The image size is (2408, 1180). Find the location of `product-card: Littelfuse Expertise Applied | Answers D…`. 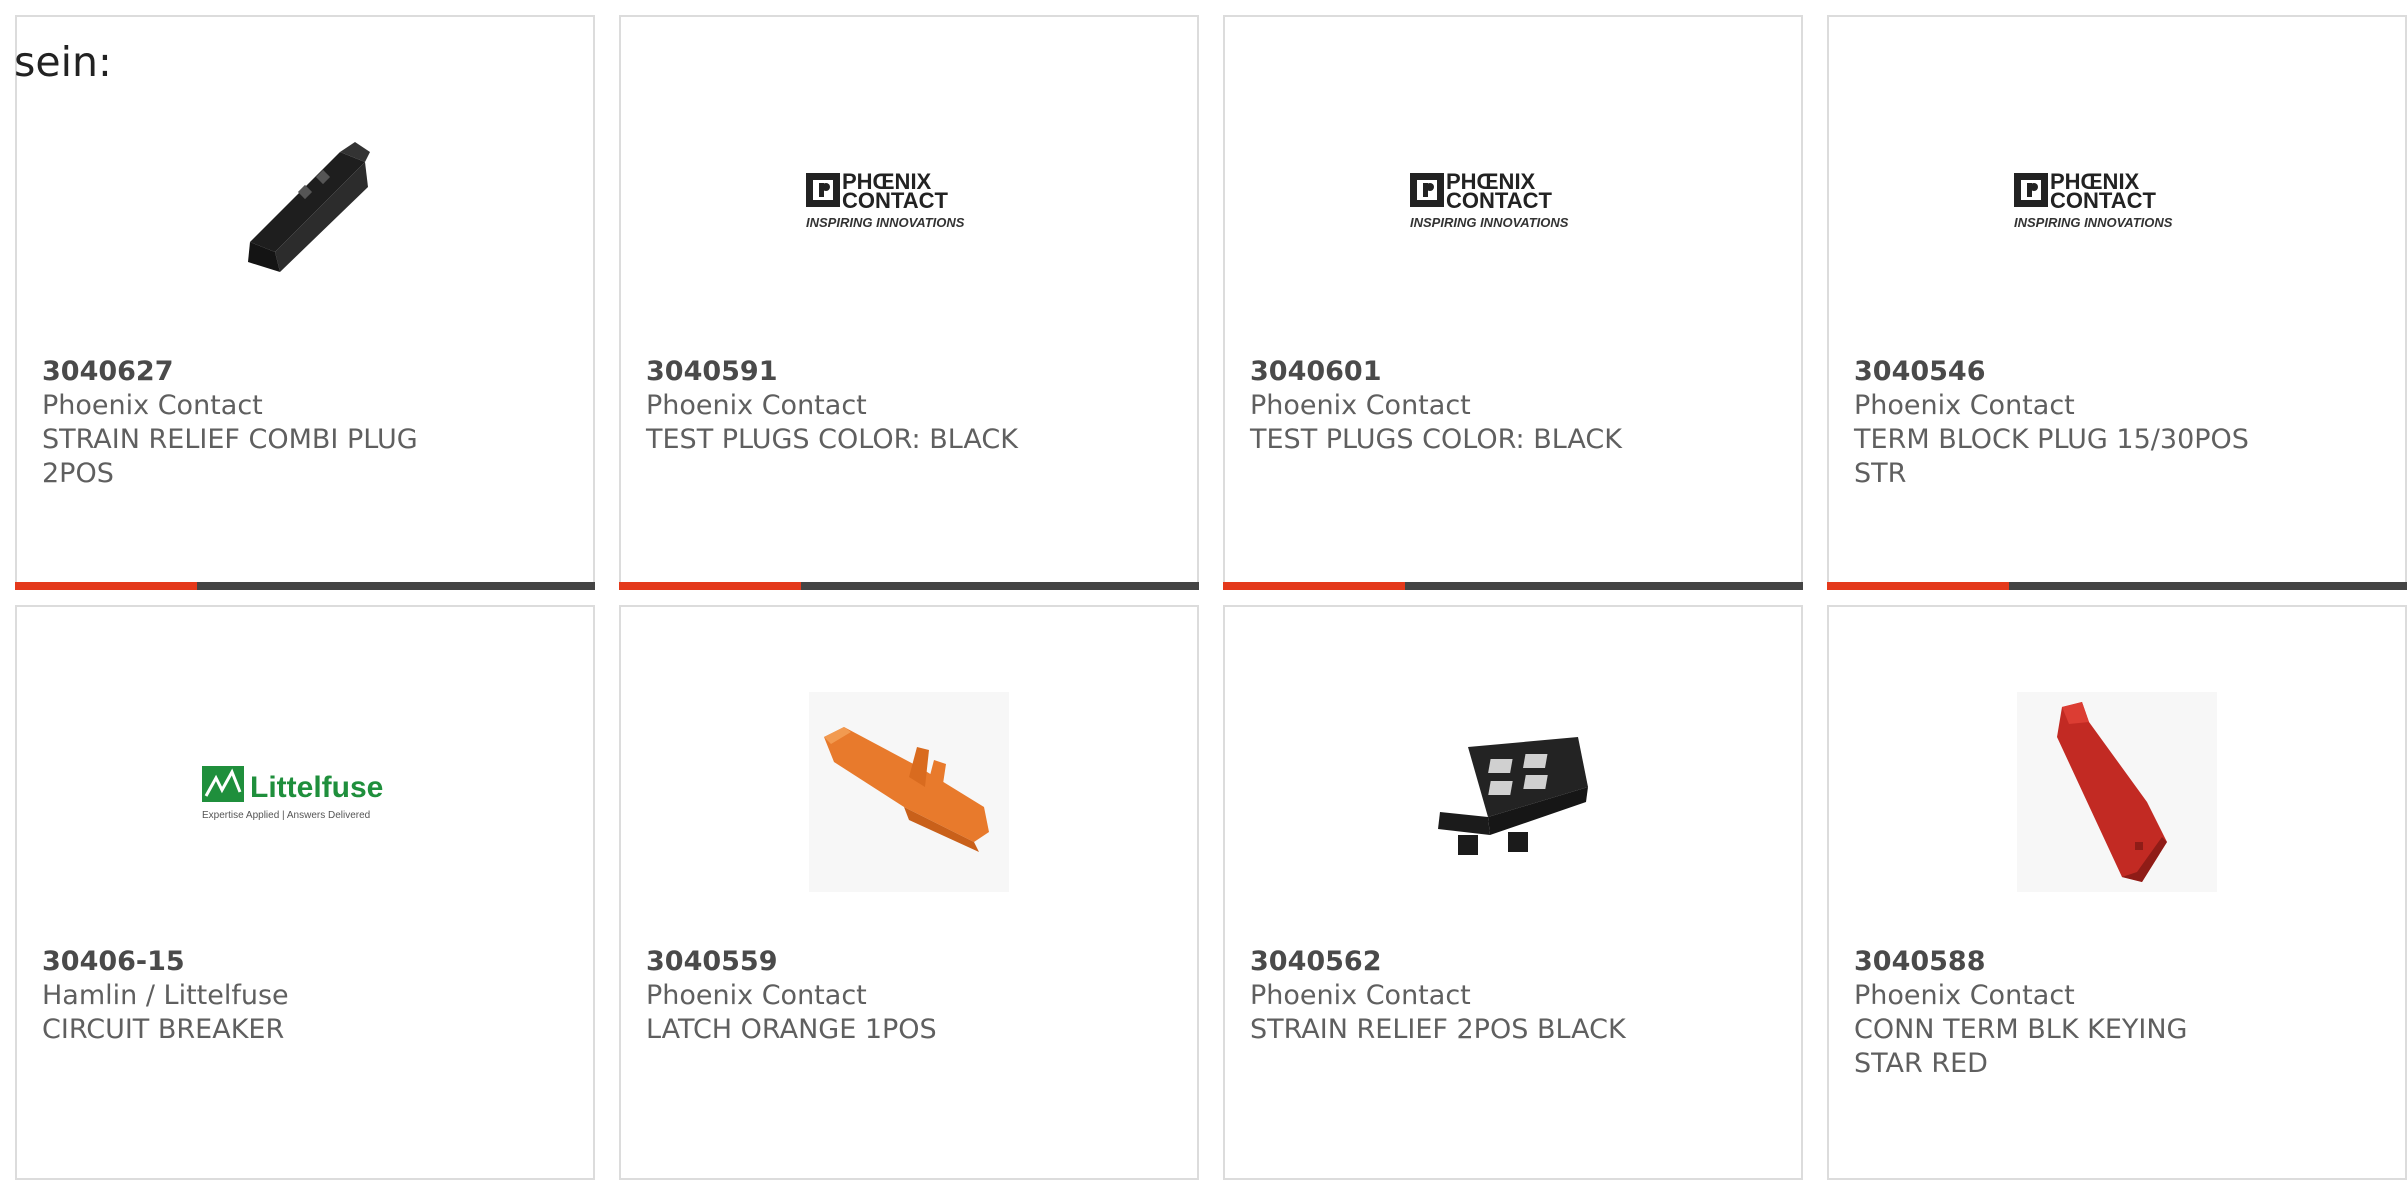

product-card: Littelfuse Expertise Applied | Answers D… is located at coordinates (305, 892).